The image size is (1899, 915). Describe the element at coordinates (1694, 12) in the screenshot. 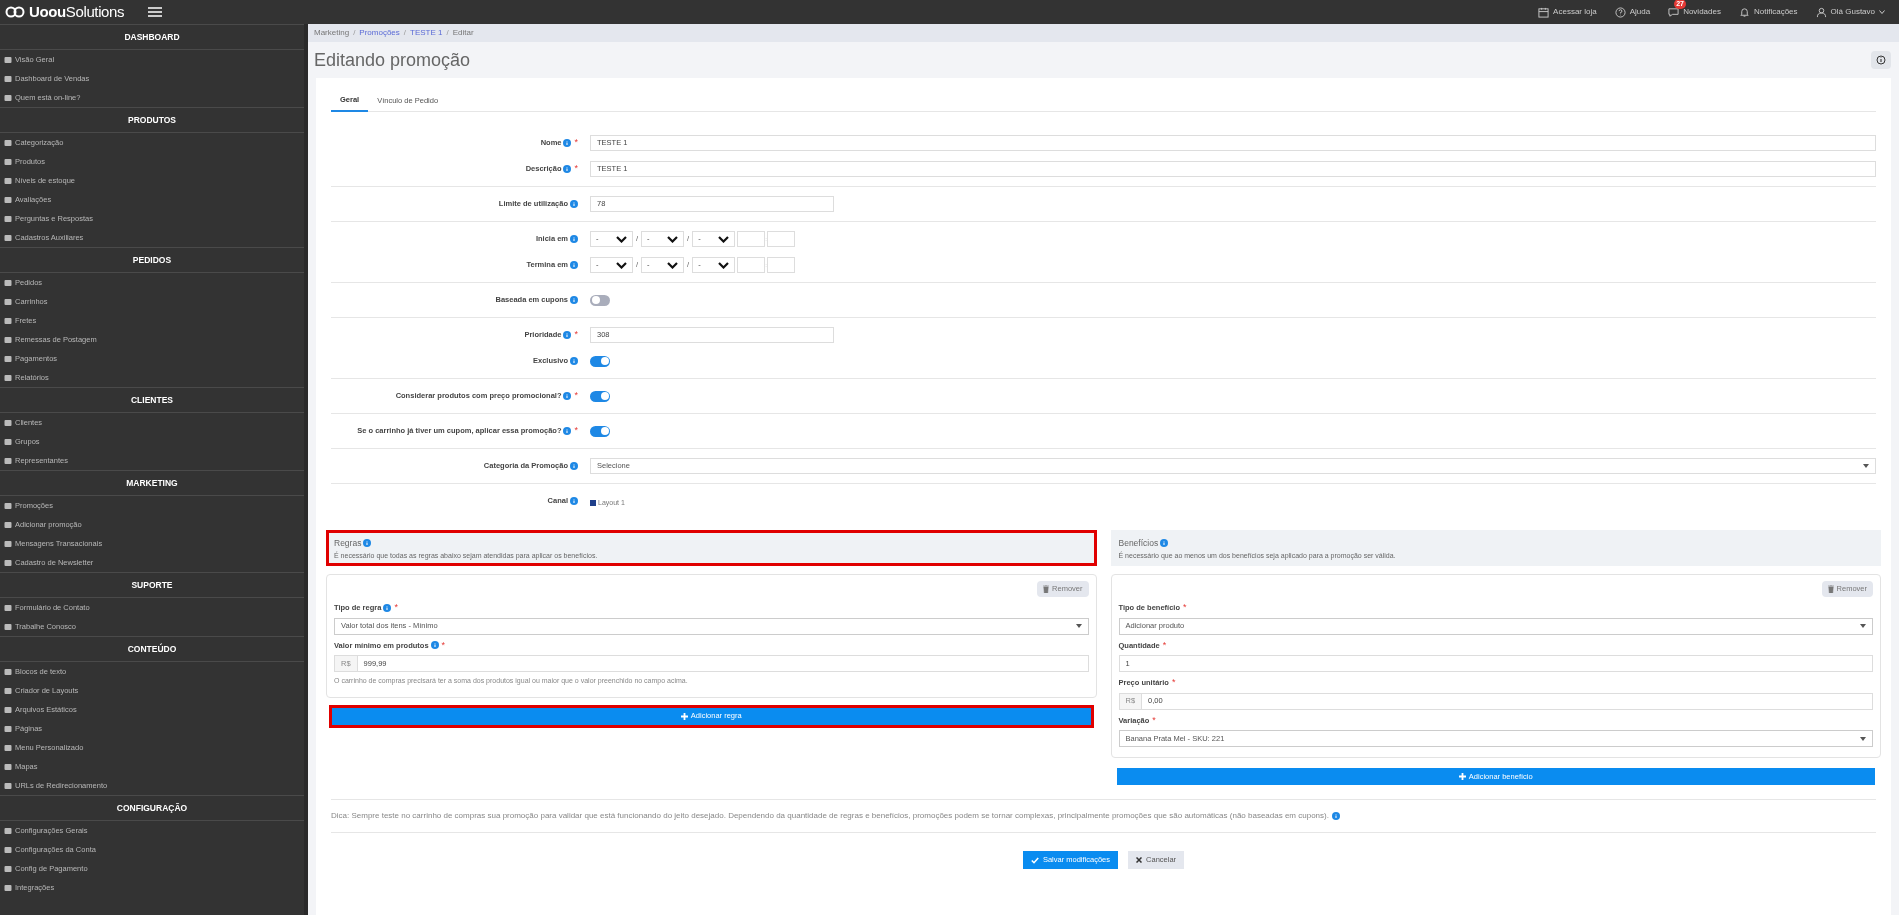

I see `topbar-link: Novidades` at that location.